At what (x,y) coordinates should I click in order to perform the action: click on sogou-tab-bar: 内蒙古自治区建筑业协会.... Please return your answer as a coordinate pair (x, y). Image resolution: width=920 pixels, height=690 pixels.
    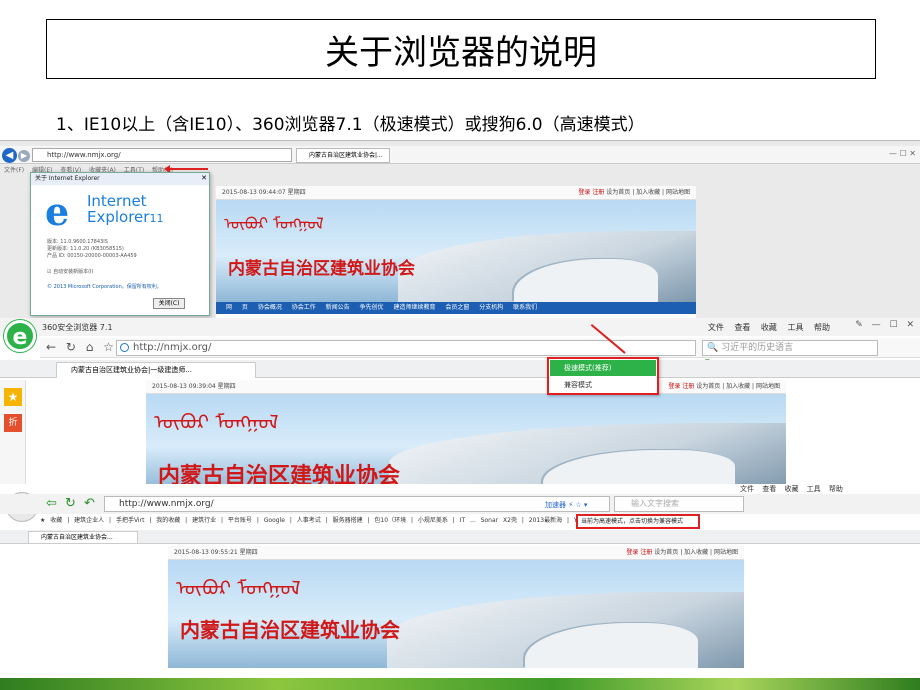
    Looking at the image, I should click on (460, 537).